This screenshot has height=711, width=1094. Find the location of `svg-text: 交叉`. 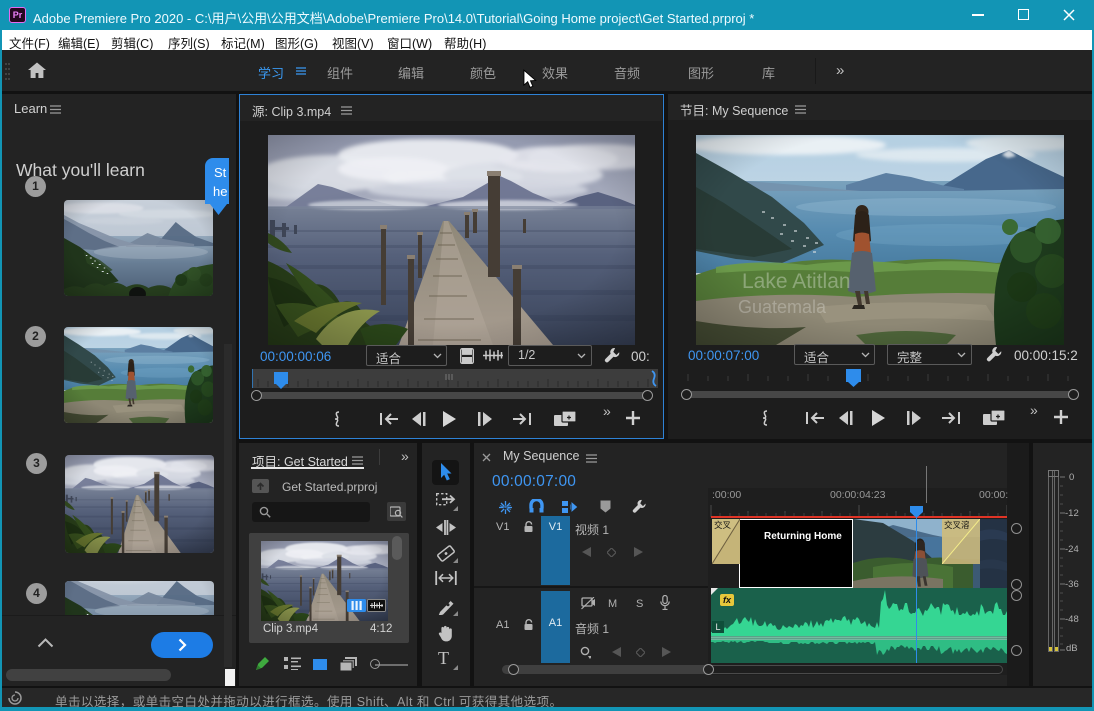

svg-text: 交叉 is located at coordinates (723, 525).